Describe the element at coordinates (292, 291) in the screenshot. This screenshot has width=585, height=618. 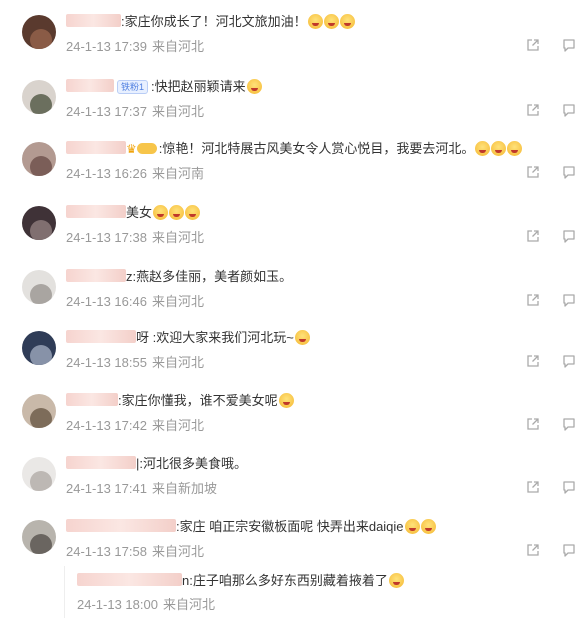
I see `comment-item: z:燕赵多佳丽，美者颜如玉。 24-1-13 16:46 来自河北` at that location.